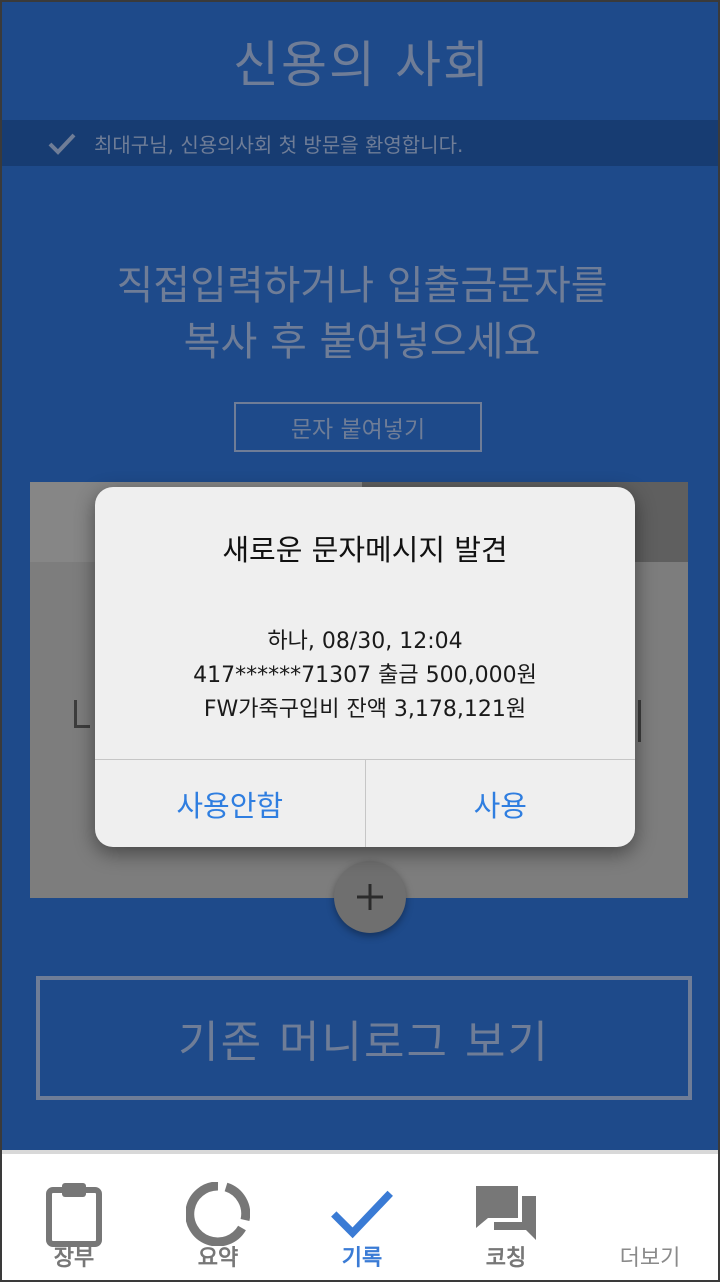 This screenshot has height=1282, width=720. I want to click on dialog-actions: 사용안함 사용, so click(365, 803).